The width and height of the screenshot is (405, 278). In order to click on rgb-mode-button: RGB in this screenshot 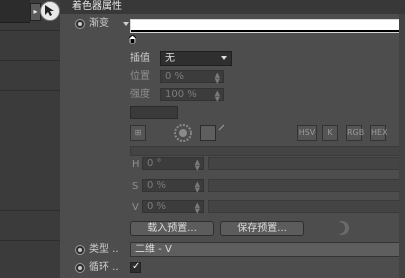, I will do `click(355, 133)`.